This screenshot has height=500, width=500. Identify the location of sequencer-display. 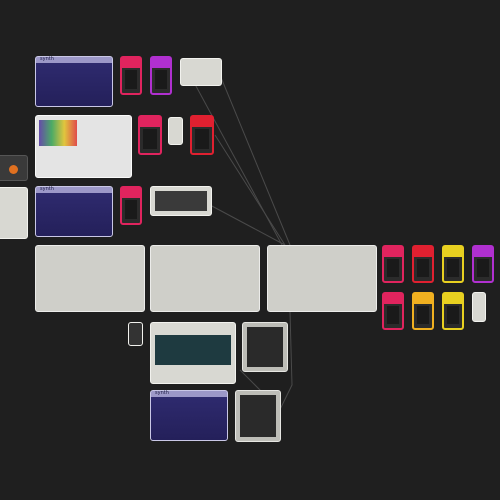
(193, 350).